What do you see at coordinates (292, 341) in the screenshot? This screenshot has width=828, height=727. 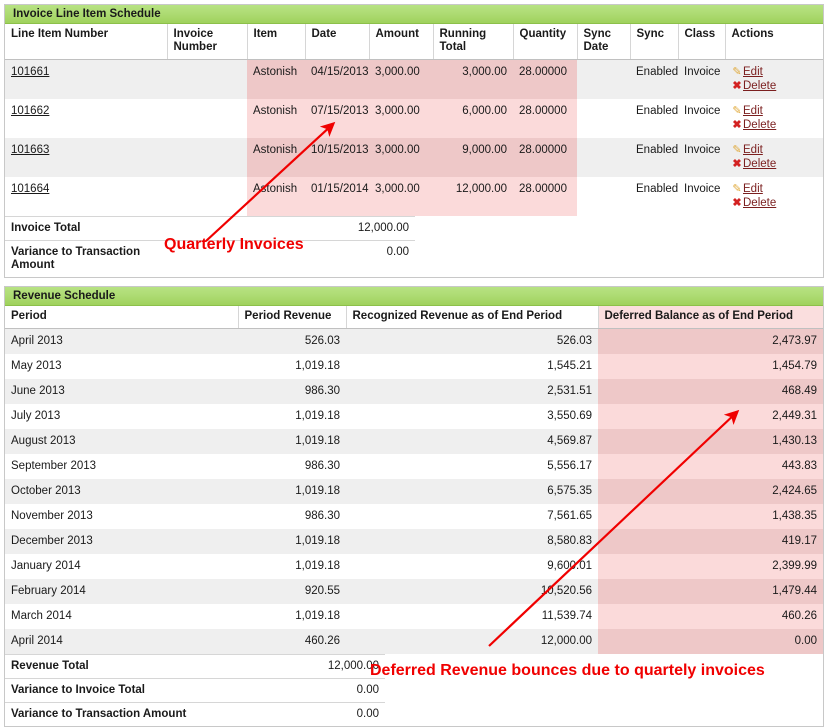 I see `cell-period-revenue: 526.03` at bounding box center [292, 341].